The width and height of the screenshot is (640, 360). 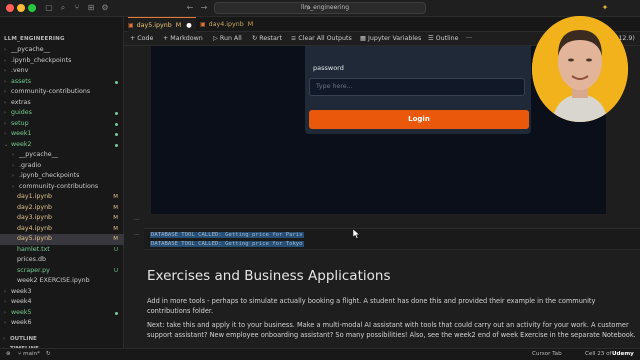 I want to click on explorer-file: prices.db, so click(x=62, y=260).